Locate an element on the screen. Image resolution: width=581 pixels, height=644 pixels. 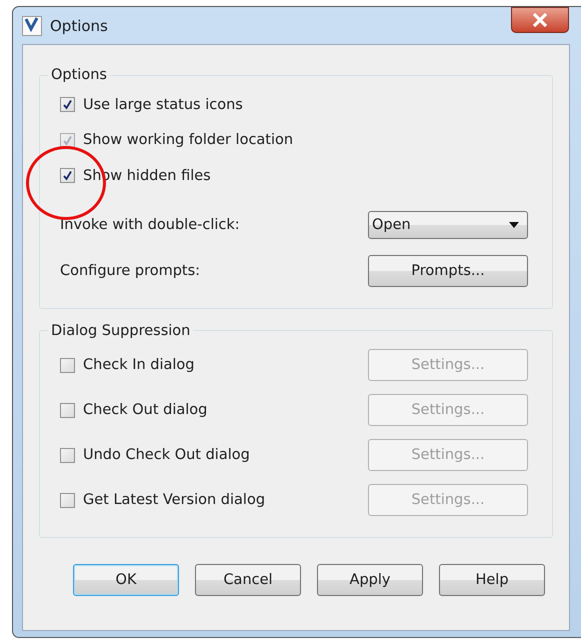
dialog-button: Cancel is located at coordinates (248, 580).